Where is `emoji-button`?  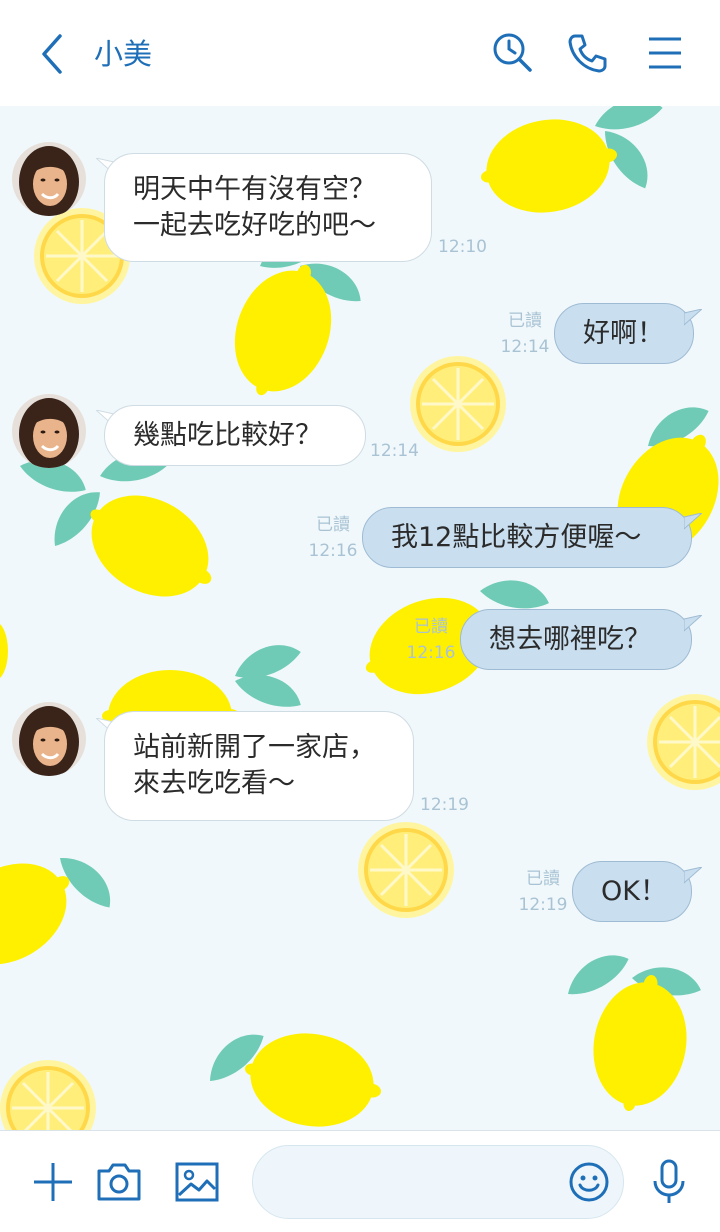 emoji-button is located at coordinates (589, 1182).